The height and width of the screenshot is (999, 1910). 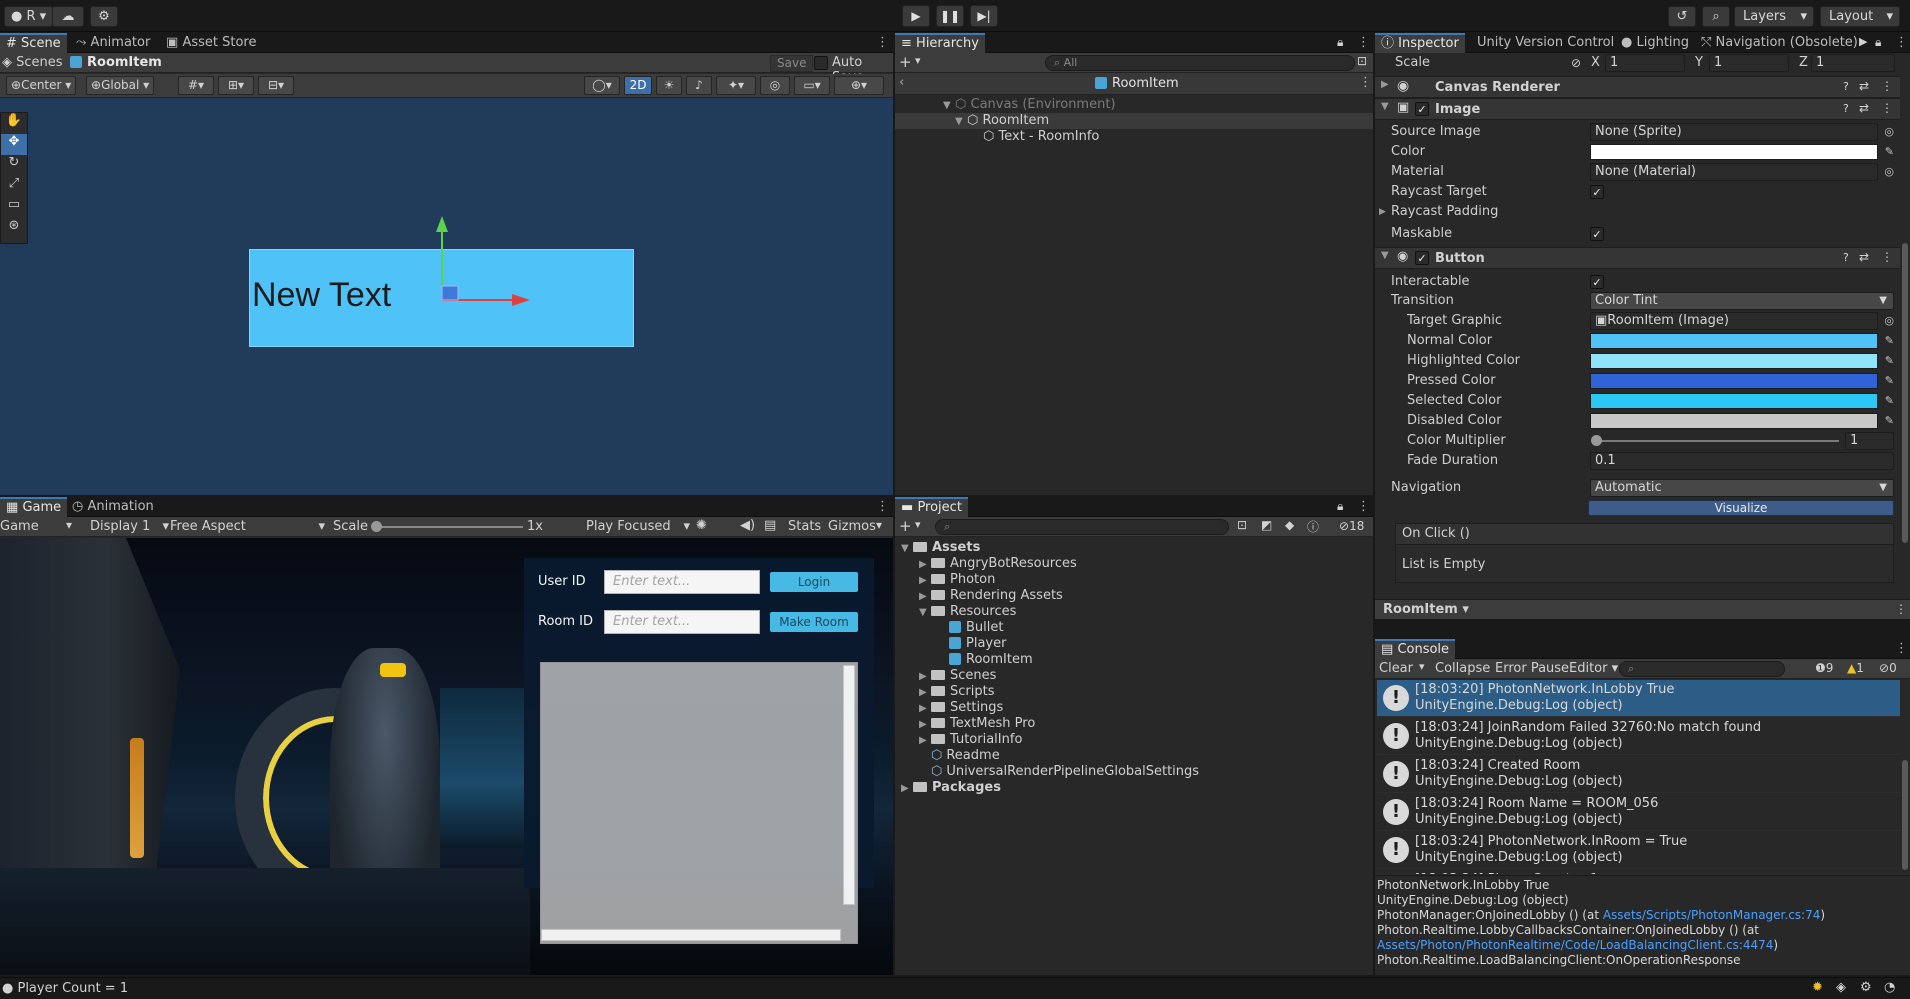 I want to click on tab-hierarchy: ≡ Hierarchy, so click(x=940, y=43).